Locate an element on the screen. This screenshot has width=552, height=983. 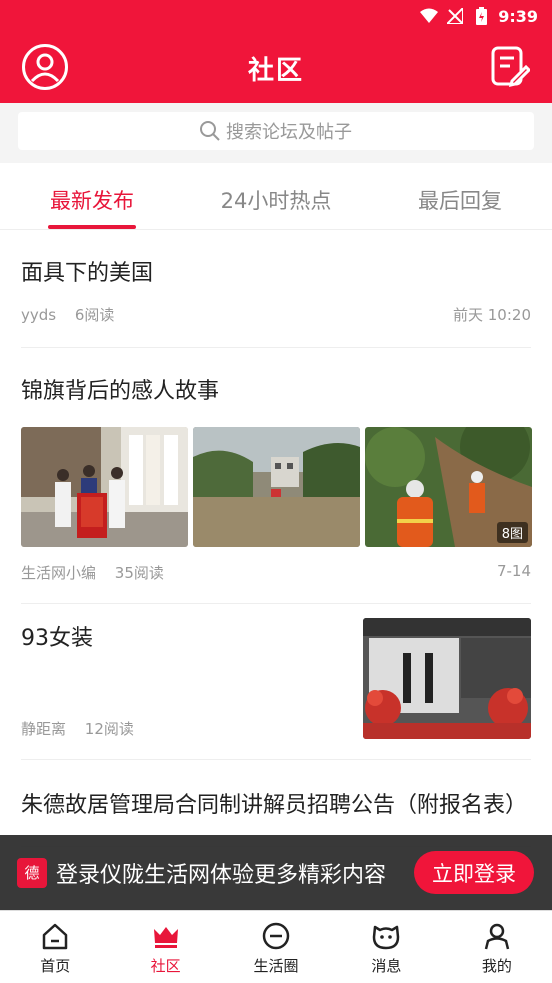
nav-messages: 消息 is located at coordinates (386, 947).